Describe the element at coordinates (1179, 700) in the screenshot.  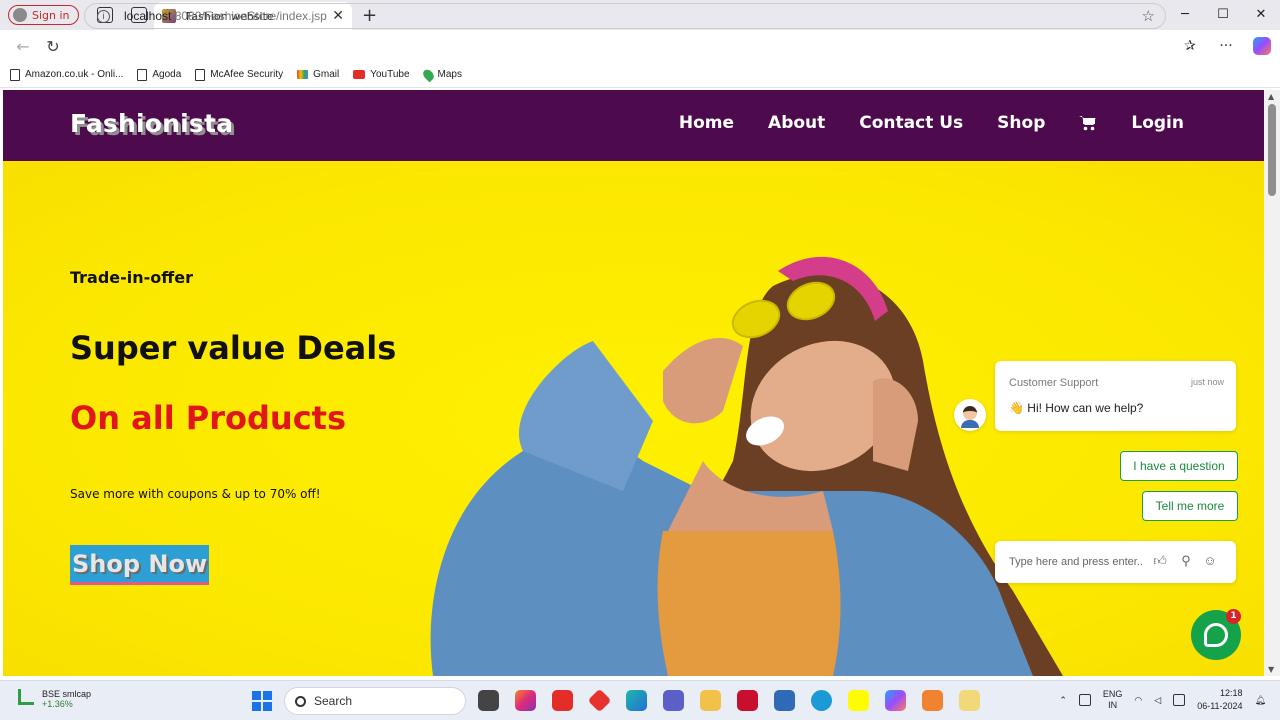
I see `battery-icon` at that location.